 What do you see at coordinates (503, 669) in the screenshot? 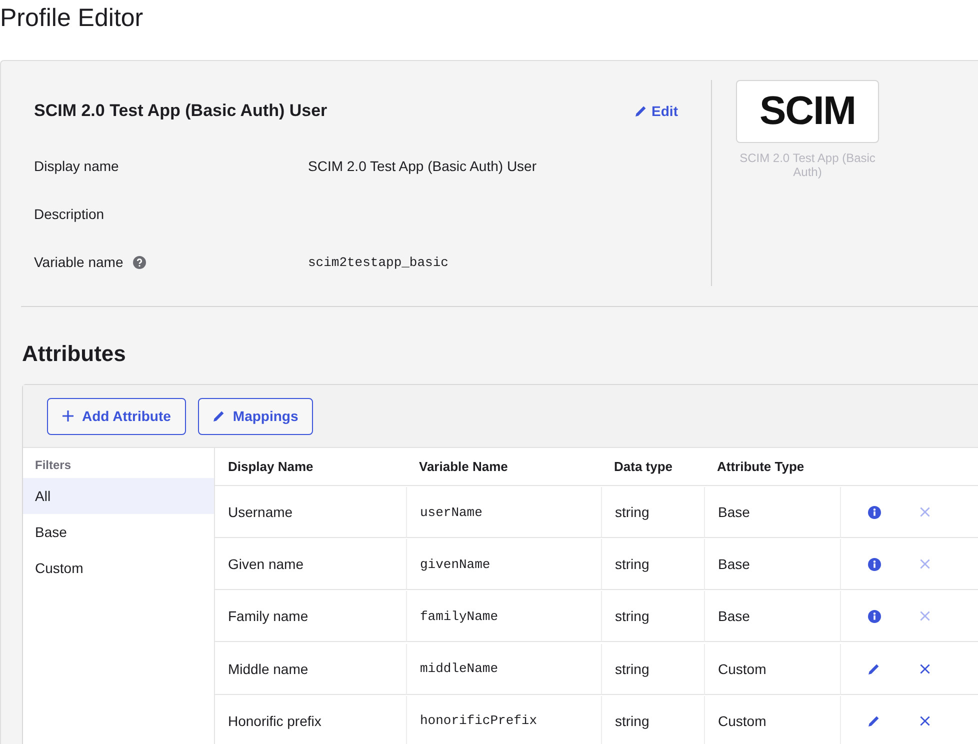
I see `table-cell: middleName` at bounding box center [503, 669].